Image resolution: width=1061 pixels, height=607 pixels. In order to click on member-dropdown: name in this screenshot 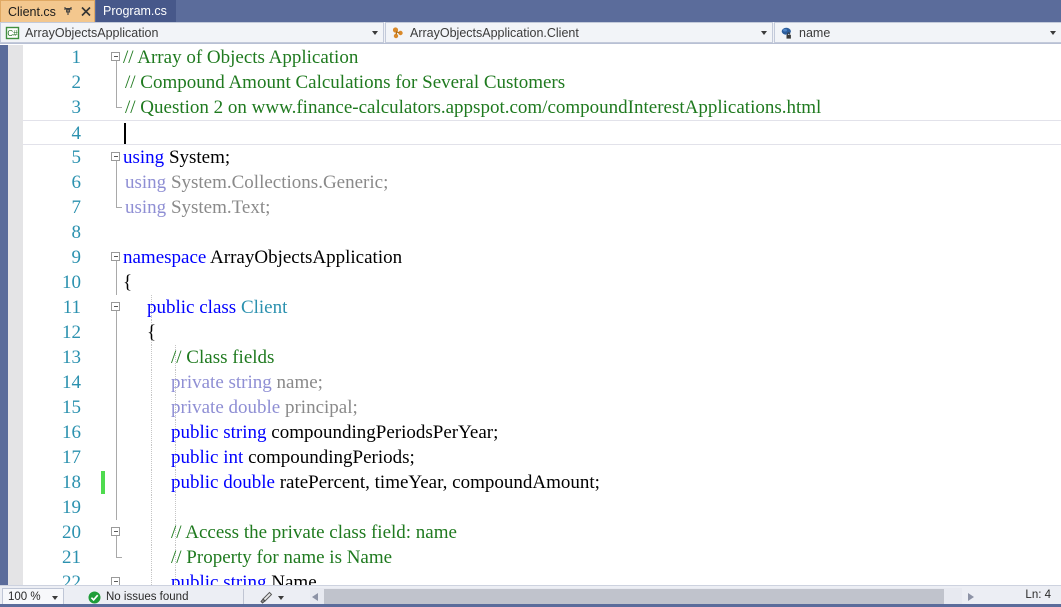, I will do `click(917, 32)`.